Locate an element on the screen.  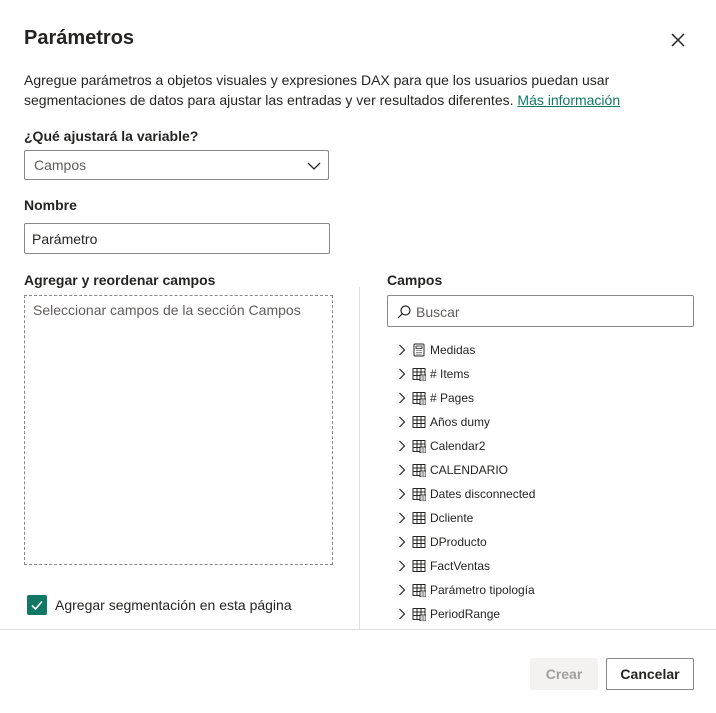
close-icon is located at coordinates (678, 40).